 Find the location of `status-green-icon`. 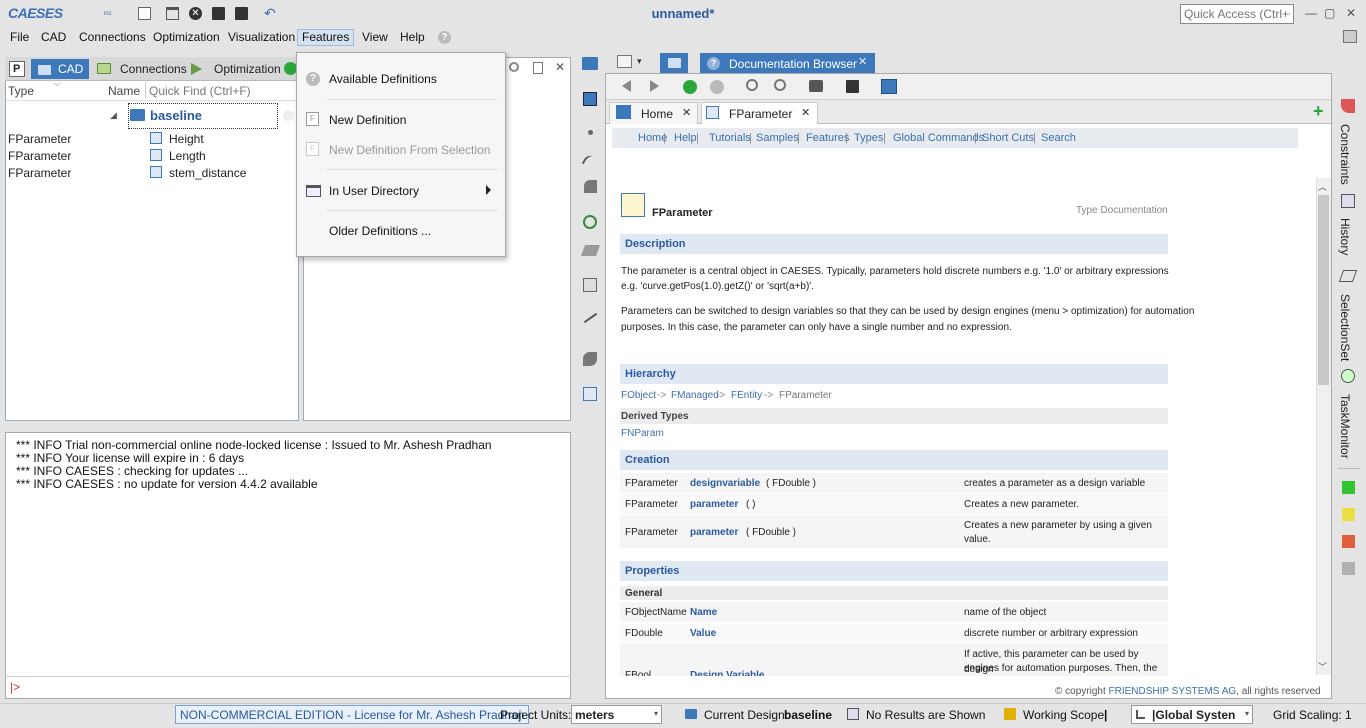

status-green-icon is located at coordinates (1348, 487).